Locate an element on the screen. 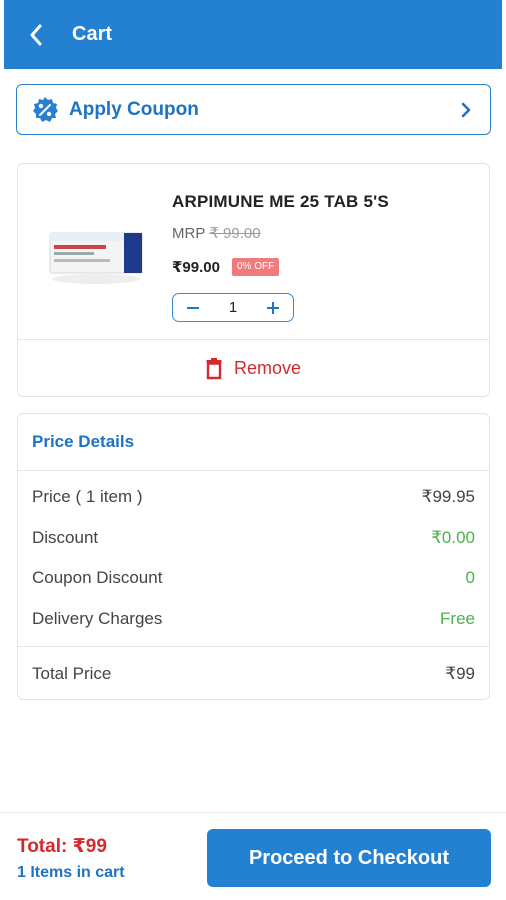 The width and height of the screenshot is (506, 900). remove-button: Remove is located at coordinates (253, 368).